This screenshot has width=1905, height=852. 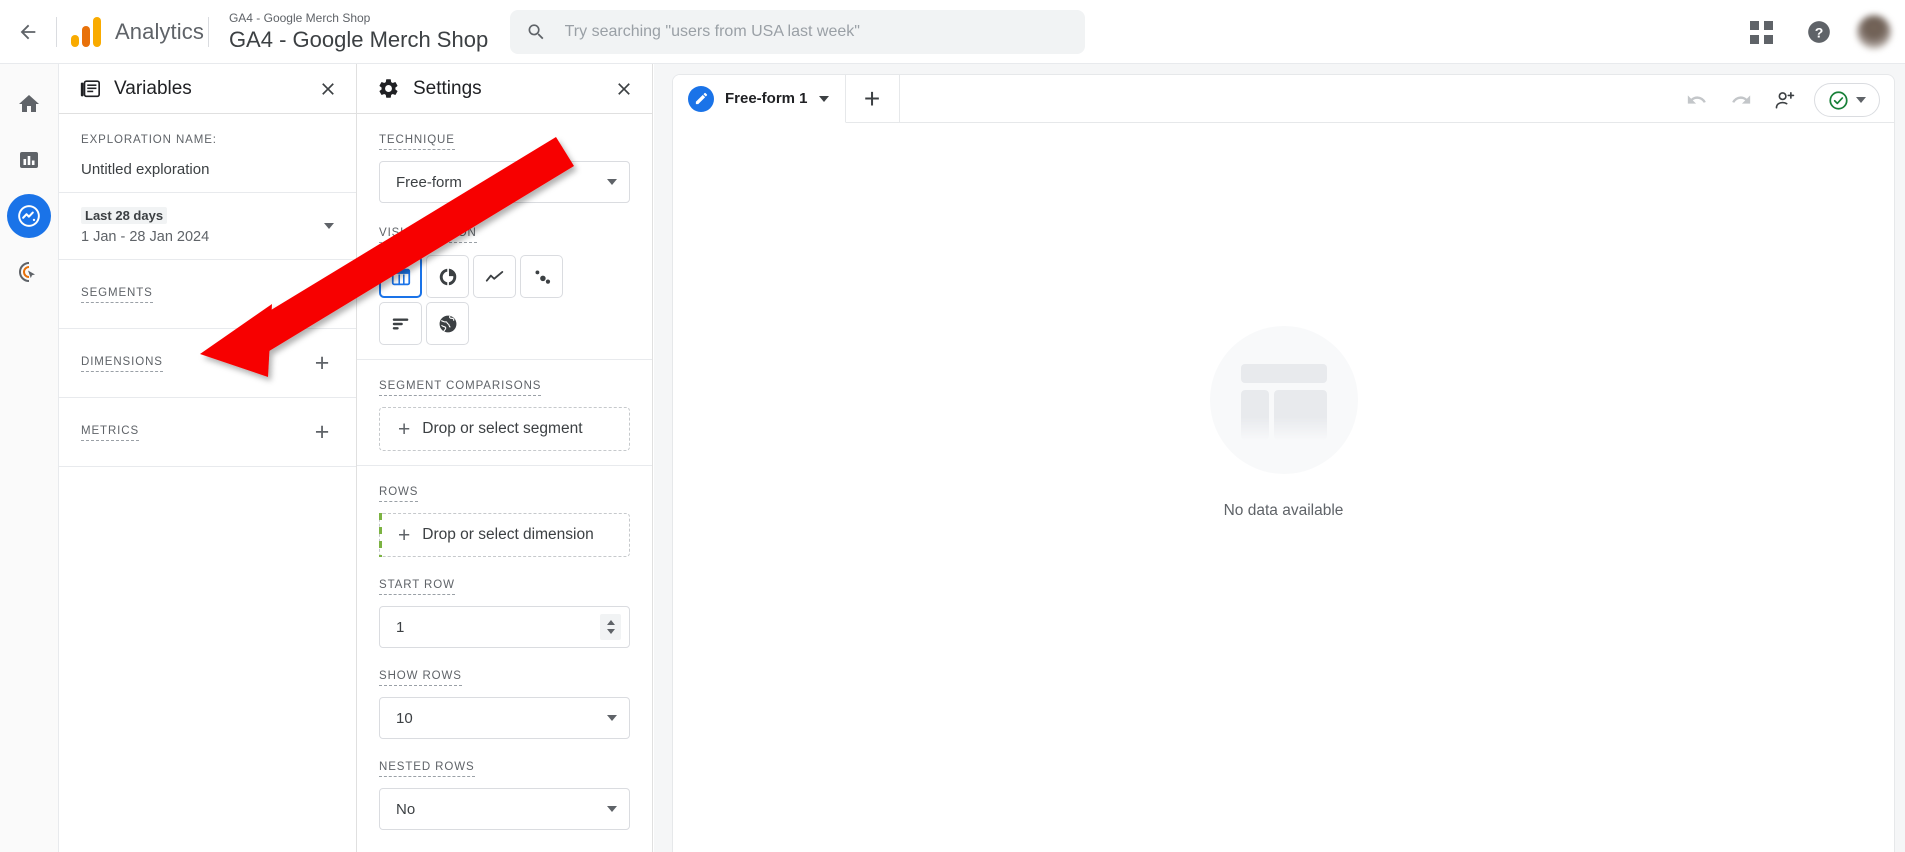 I want to click on rail-item-advertising, so click(x=29, y=272).